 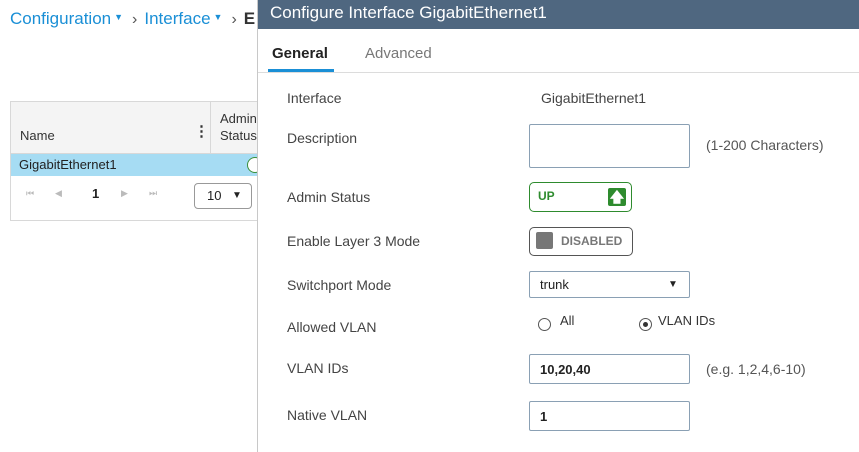 What do you see at coordinates (238, 135) in the screenshot?
I see `column-header-admin-line2: Status` at bounding box center [238, 135].